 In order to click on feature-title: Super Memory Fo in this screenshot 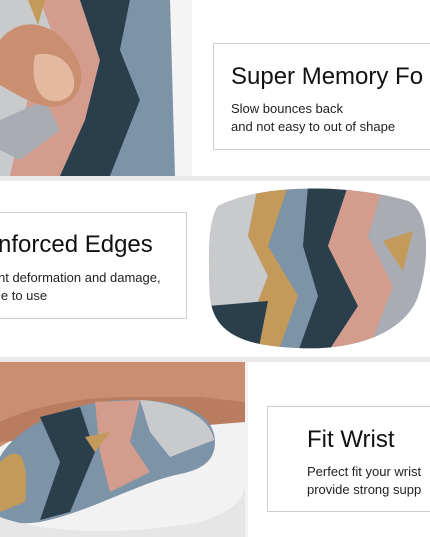, I will do `click(327, 76)`.